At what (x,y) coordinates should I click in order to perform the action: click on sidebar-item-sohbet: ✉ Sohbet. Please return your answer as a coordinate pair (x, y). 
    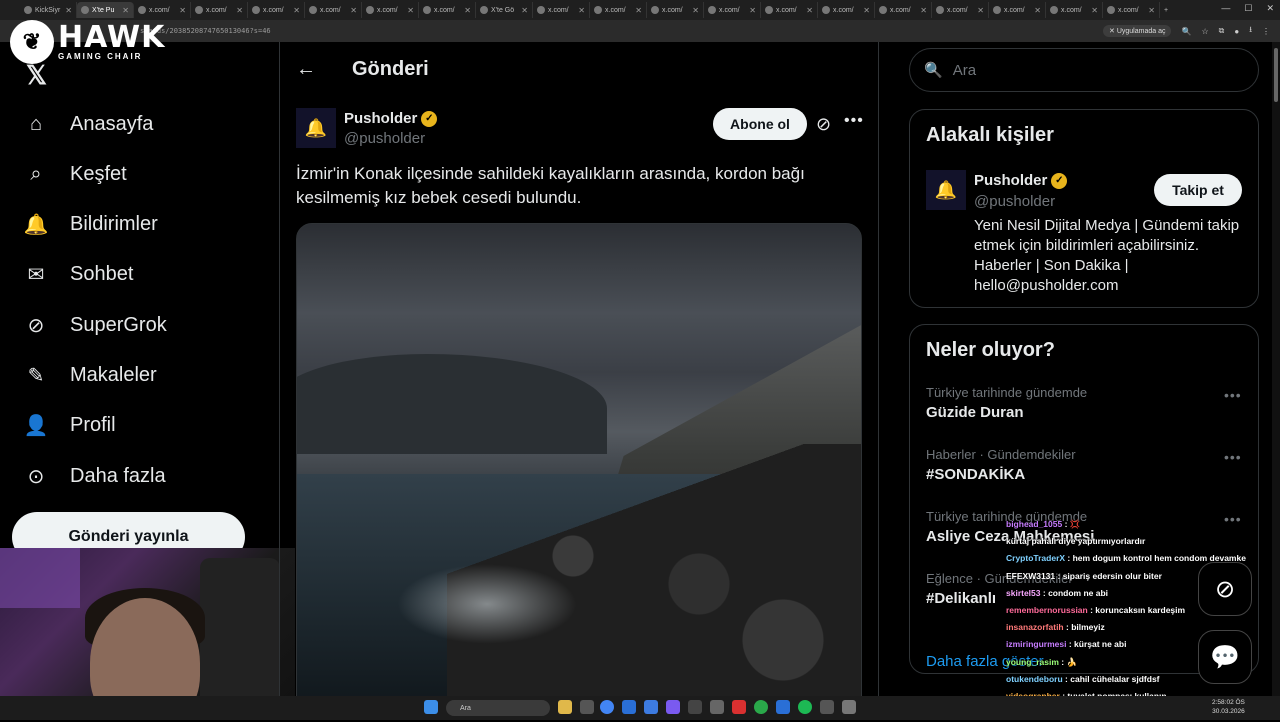
    Looking at the image, I should click on (79, 274).